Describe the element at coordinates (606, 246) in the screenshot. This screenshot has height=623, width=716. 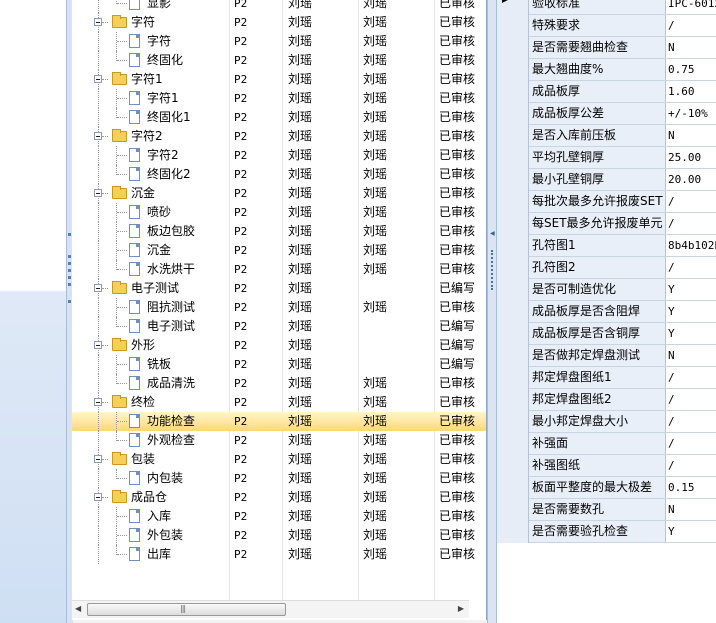
I see `property-row: 孔符图1 8b4b102h` at that location.